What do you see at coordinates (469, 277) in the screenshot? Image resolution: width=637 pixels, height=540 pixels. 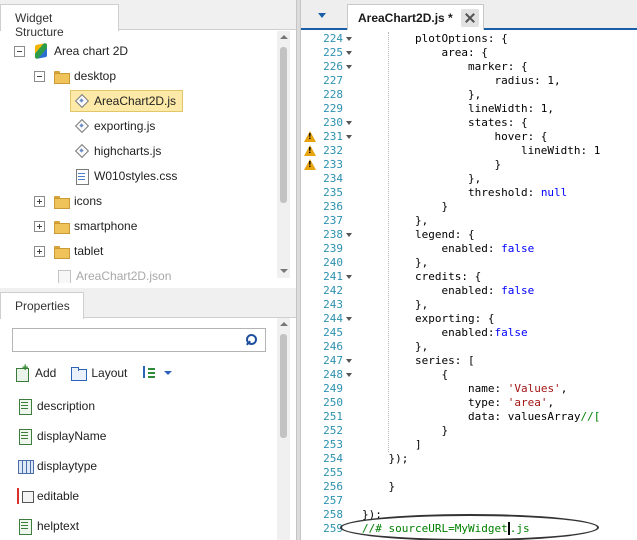 I see `code-line: 241 credits: {` at bounding box center [469, 277].